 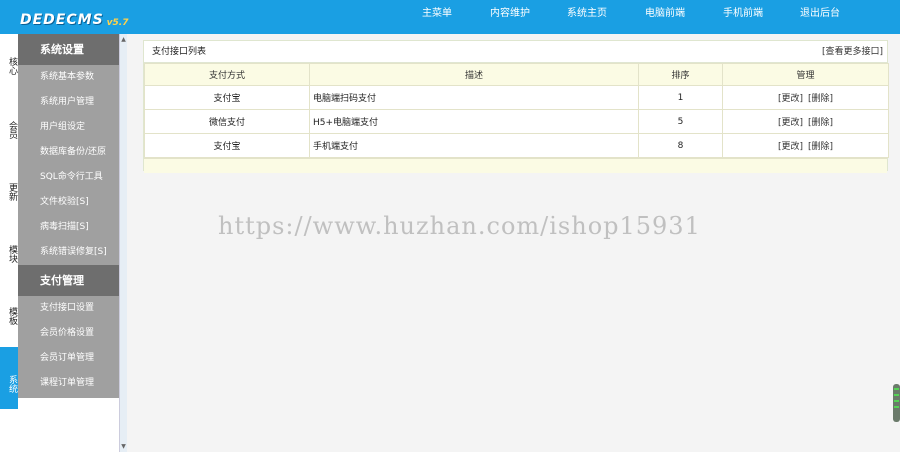 What do you see at coordinates (680, 121) in the screenshot?
I see `cell-order: 5` at bounding box center [680, 121].